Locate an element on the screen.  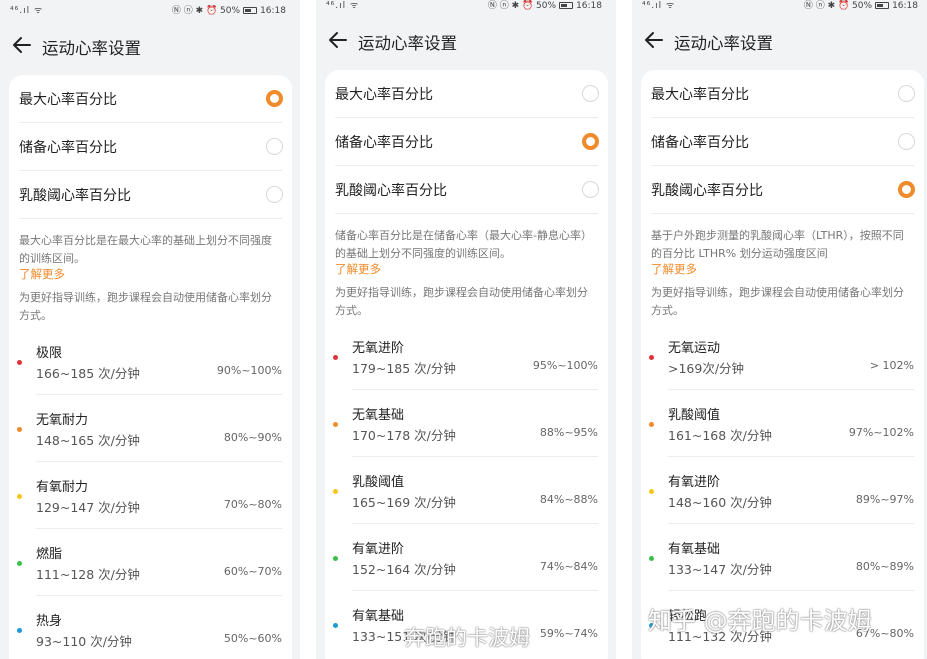
zone-percent: 80%~89% is located at coordinates (884, 566).